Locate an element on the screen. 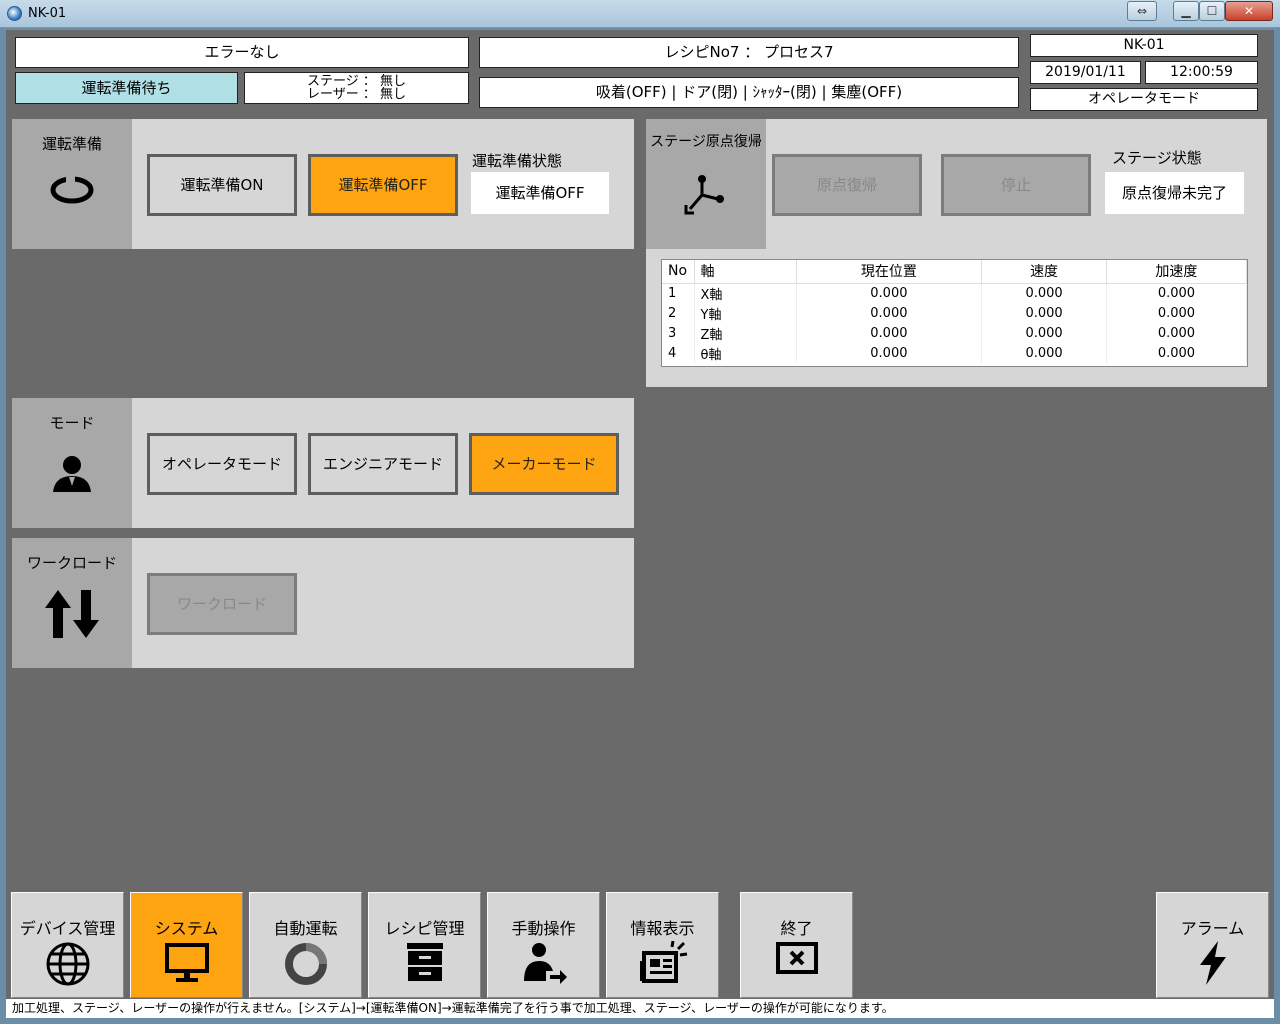  stage-laser-status: ステージ ： 無し レーザー ： 無し is located at coordinates (356, 88).